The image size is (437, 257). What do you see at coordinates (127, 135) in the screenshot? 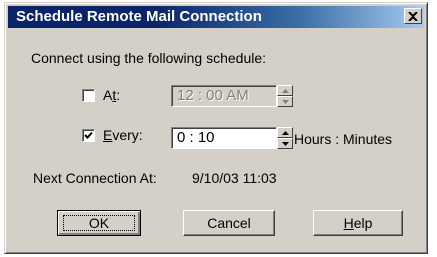
I see `every-label-rest: very:` at bounding box center [127, 135].